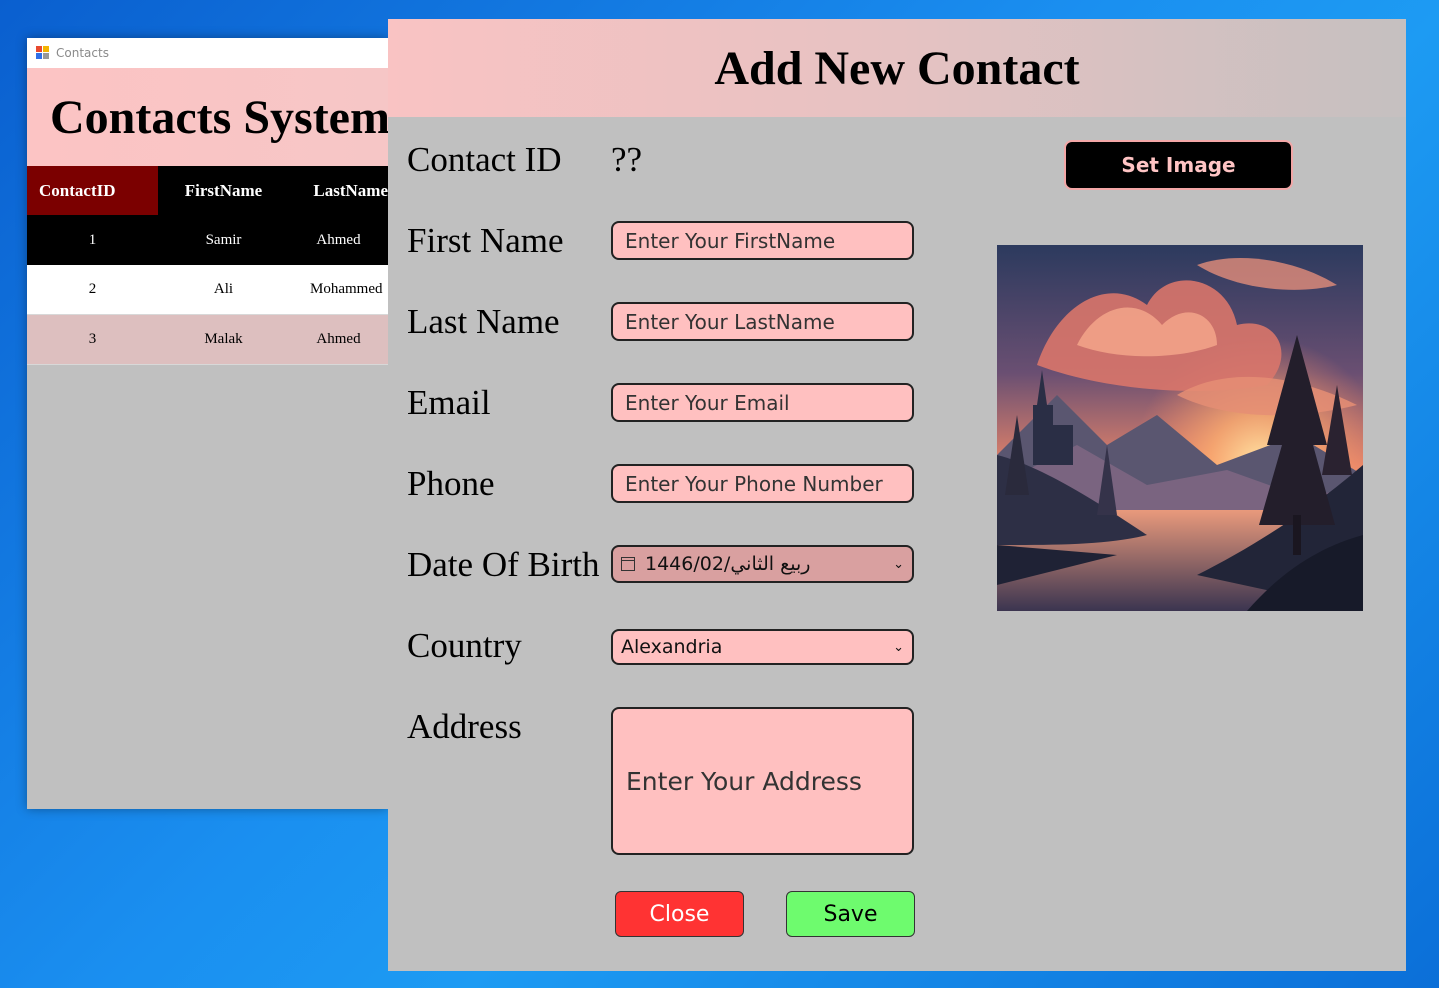 The width and height of the screenshot is (1439, 988). What do you see at coordinates (1178, 165) in the screenshot?
I see `set-image-button: Set Image` at bounding box center [1178, 165].